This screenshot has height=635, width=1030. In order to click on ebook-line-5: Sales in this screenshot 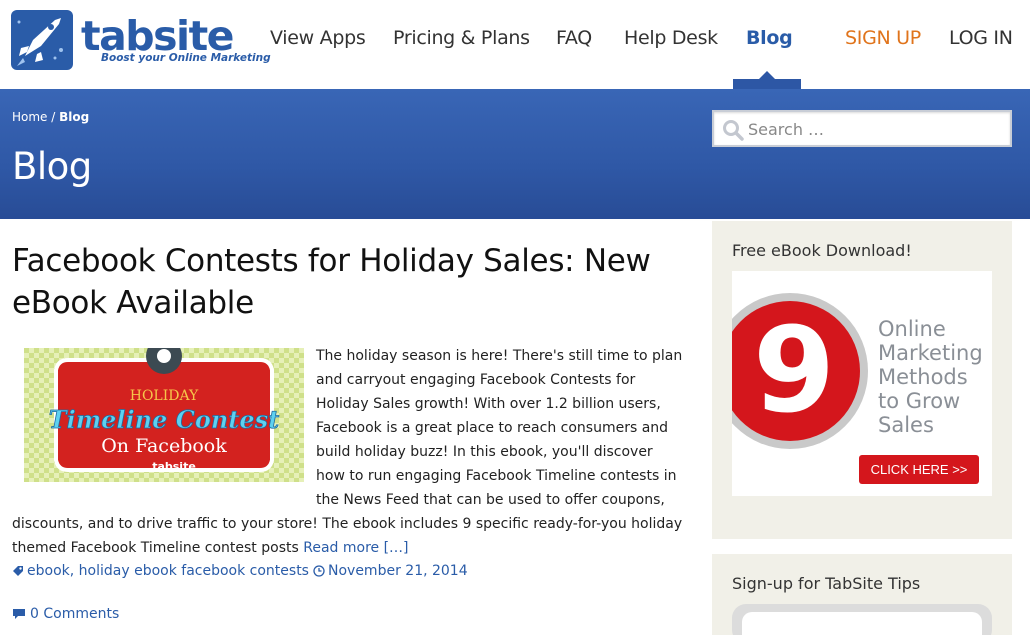, I will do `click(906, 425)`.